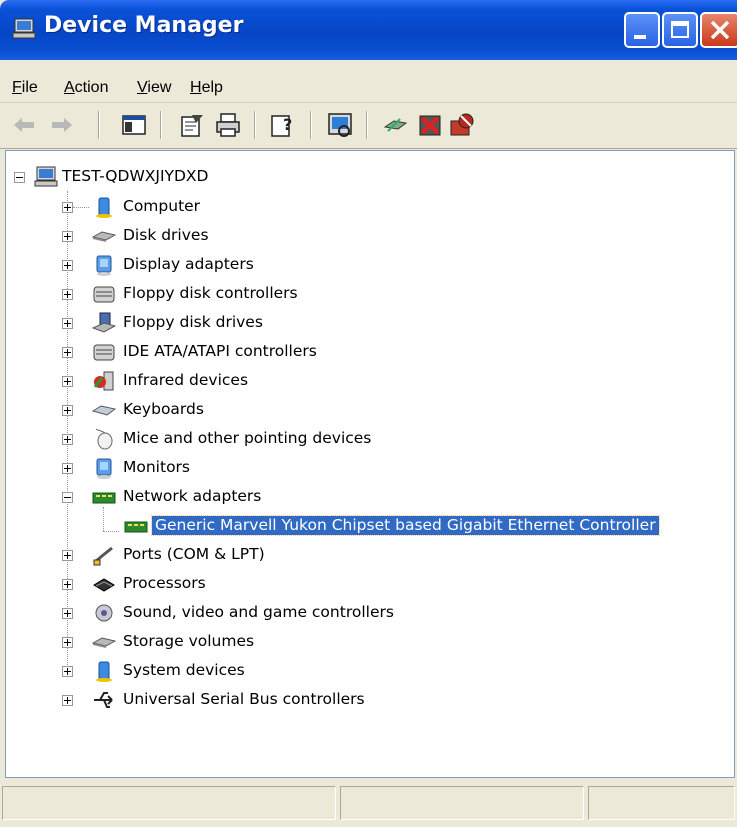 This screenshot has width=737, height=827. What do you see at coordinates (81, 207) in the screenshot?
I see `tree-connector` at bounding box center [81, 207].